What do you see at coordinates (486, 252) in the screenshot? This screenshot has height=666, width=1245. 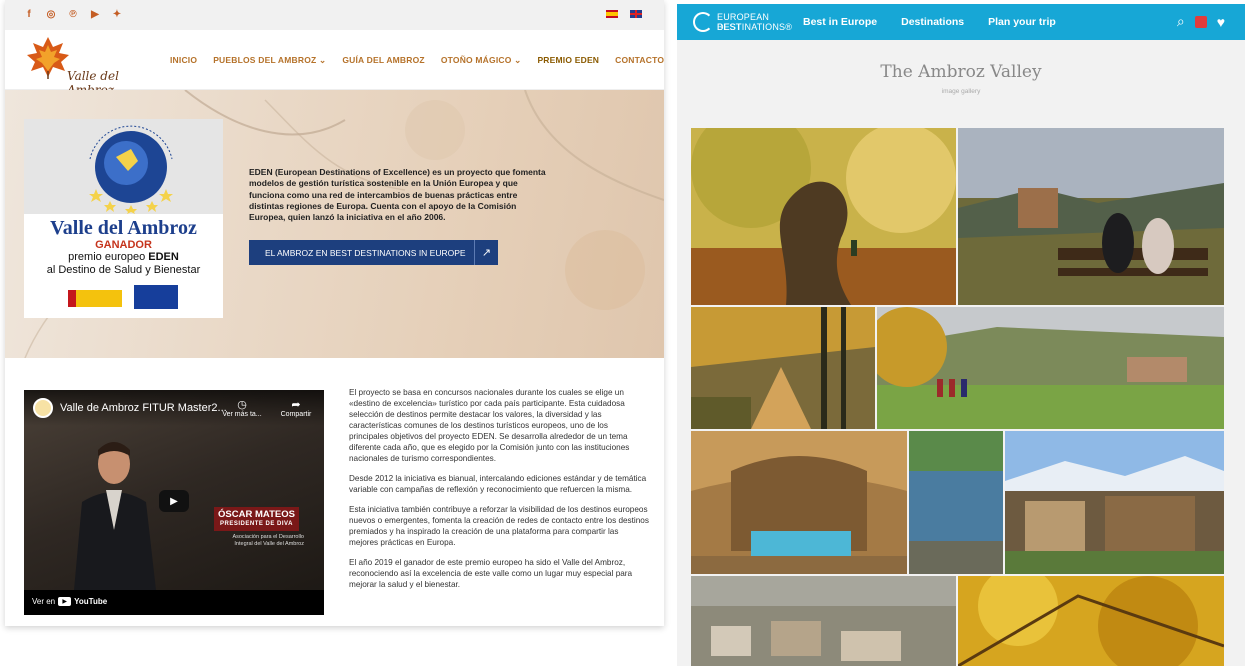 I see `external-link-icon: ↗` at bounding box center [486, 252].